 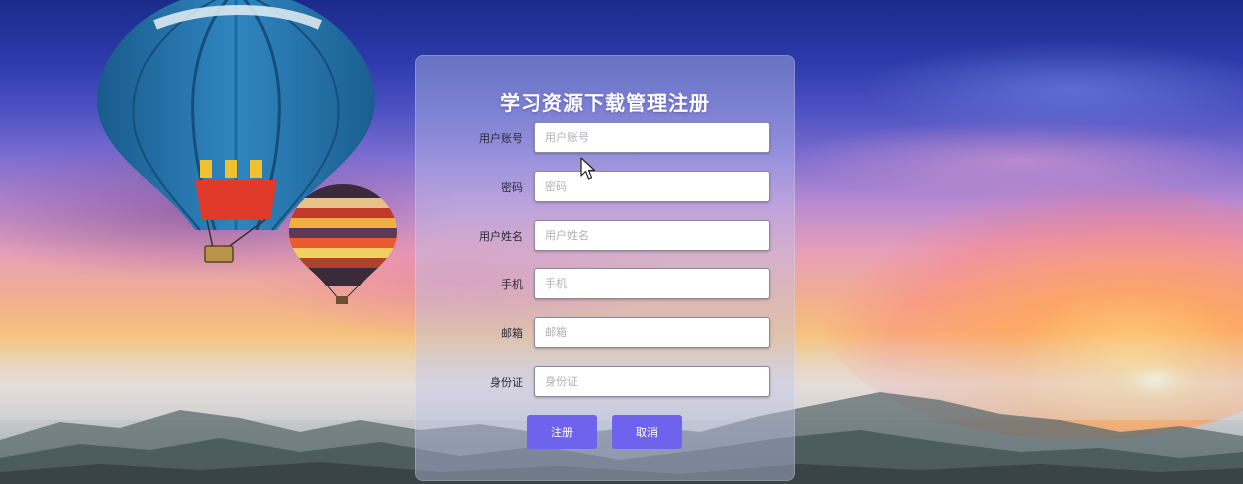 What do you see at coordinates (652, 283) in the screenshot?
I see `phone-input` at bounding box center [652, 283].